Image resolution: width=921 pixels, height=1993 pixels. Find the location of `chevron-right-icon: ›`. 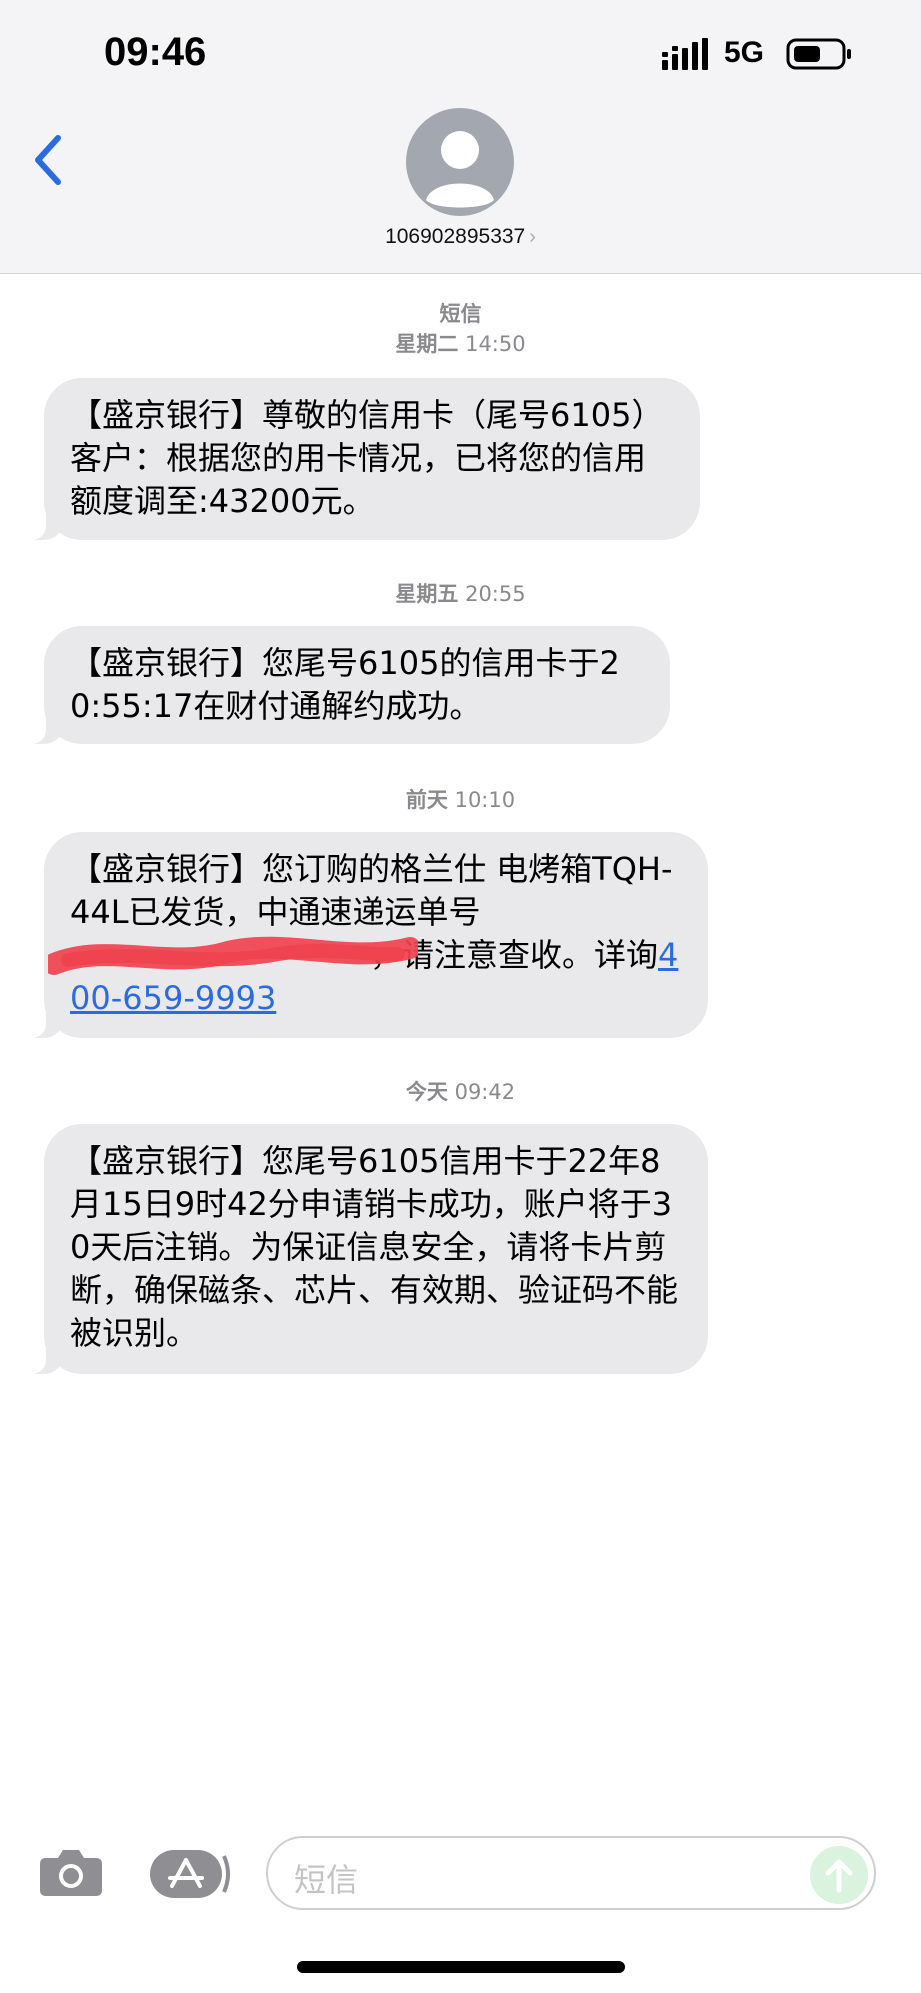

chevron-right-icon: › is located at coordinates (532, 237).